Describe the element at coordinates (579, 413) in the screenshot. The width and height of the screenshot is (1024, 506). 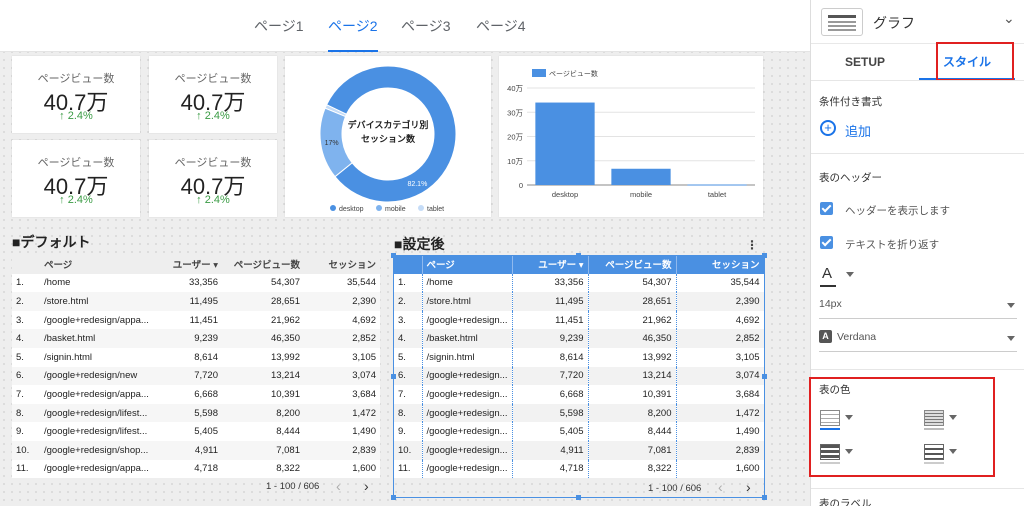
I see `table-row: 8./google+redesign... 5,598 8,200 1,472` at that location.